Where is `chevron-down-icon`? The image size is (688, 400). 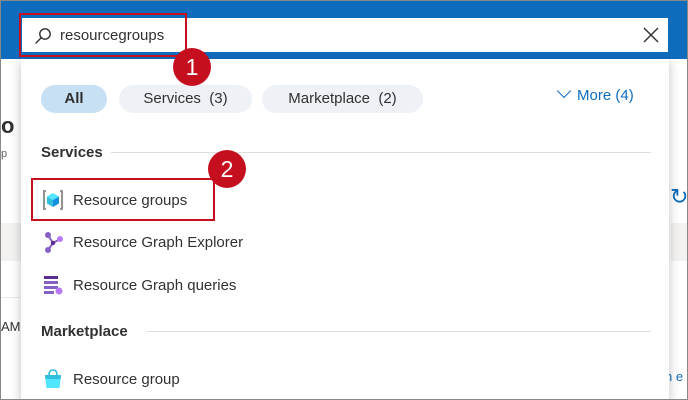
chevron-down-icon is located at coordinates (564, 91).